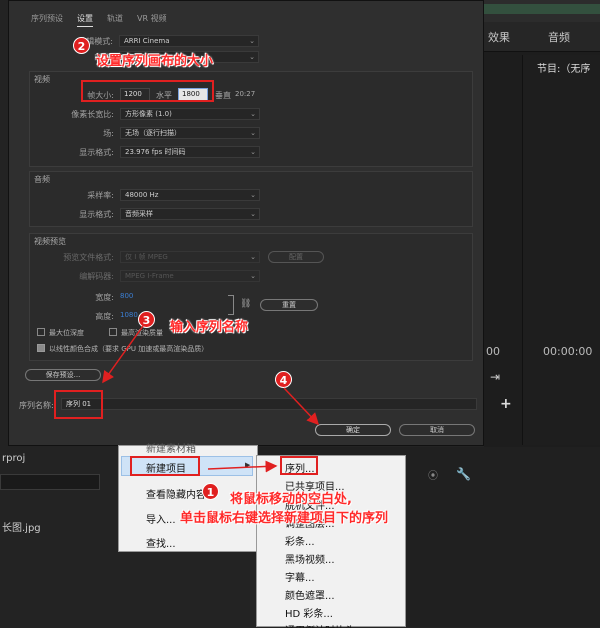 The height and width of the screenshot is (628, 600). Describe the element at coordinates (211, 399) in the screenshot. I see `annotation-arrows` at that location.